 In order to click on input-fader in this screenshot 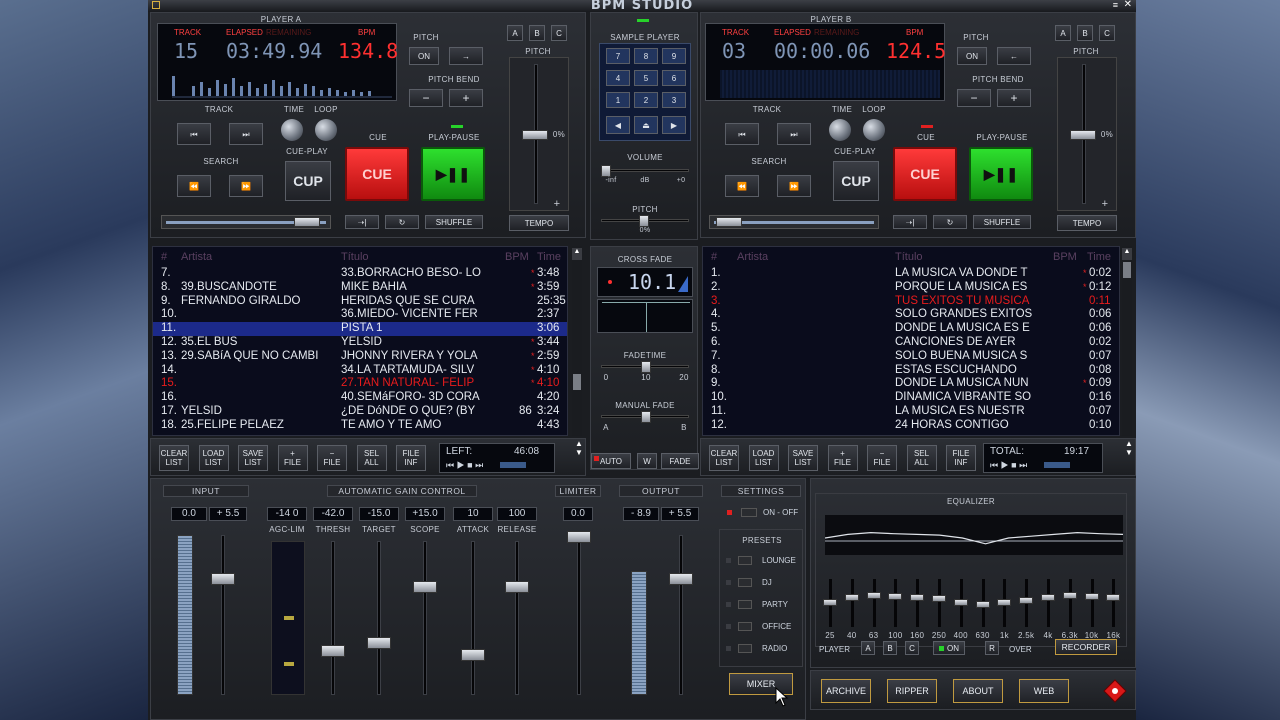, I will do `click(223, 579)`.